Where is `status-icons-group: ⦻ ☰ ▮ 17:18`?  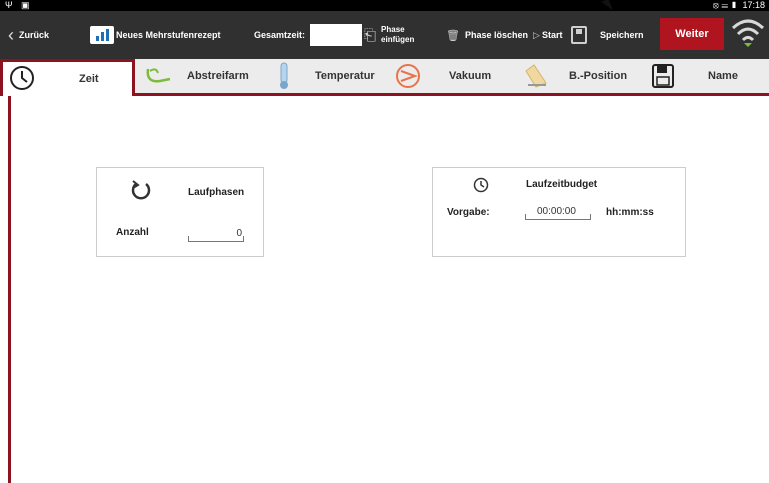 status-icons-group: ⦻ ☰ ▮ 17:18 is located at coordinates (739, 5).